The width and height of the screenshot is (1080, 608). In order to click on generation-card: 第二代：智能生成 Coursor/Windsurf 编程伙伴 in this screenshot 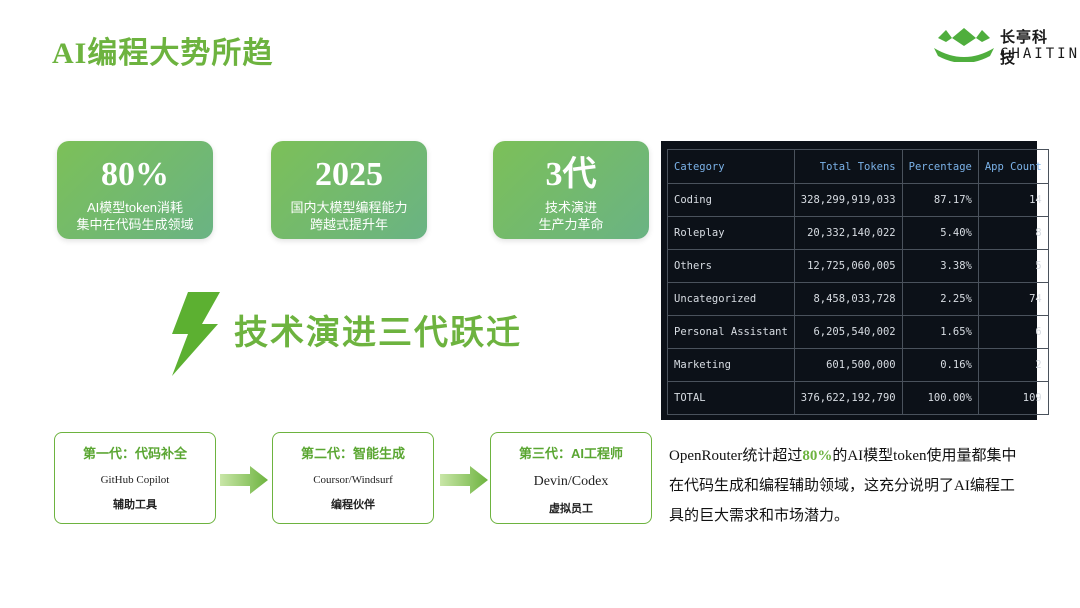, I will do `click(353, 478)`.